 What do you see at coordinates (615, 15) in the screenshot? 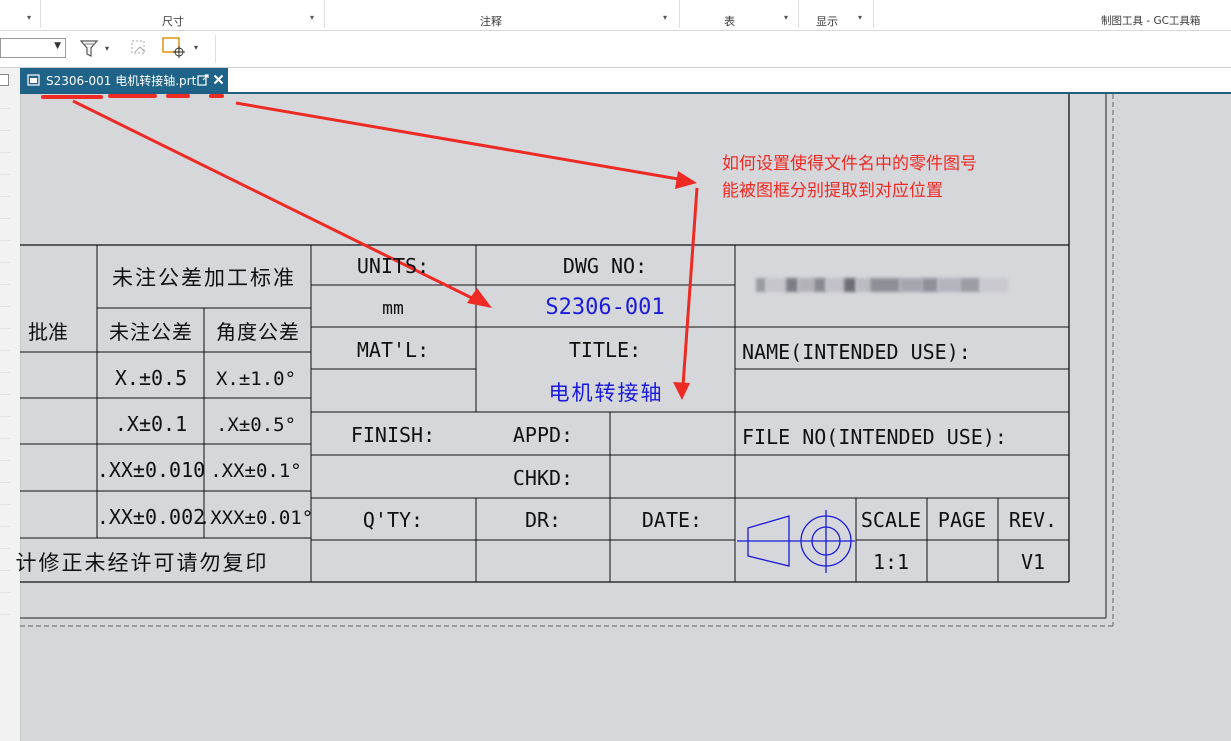
I see `ribbon: ▾ 尺寸 ▾ 注释 ▾ 表 ▾ 显示 ▾ 制图工具 - GC工具箱` at bounding box center [615, 15].